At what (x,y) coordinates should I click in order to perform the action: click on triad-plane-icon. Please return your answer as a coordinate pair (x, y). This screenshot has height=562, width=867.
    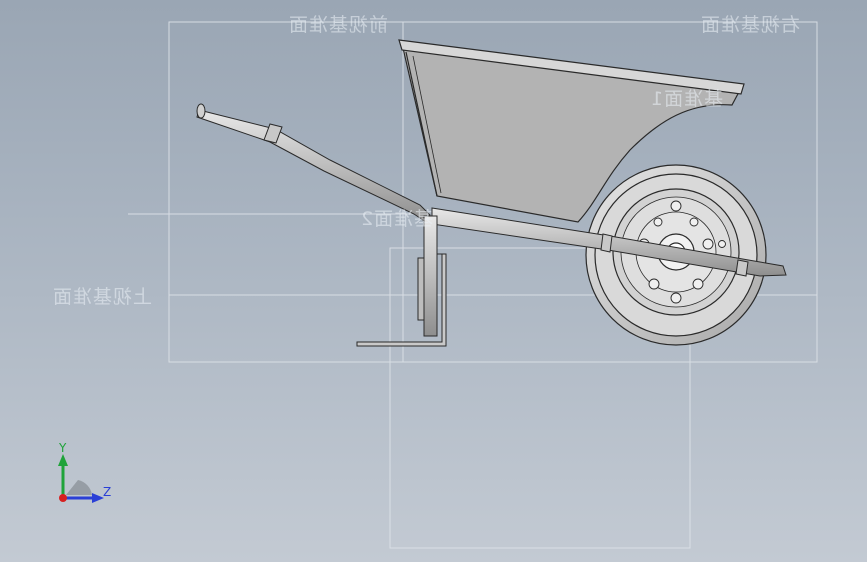
    Looking at the image, I should click on (79, 487).